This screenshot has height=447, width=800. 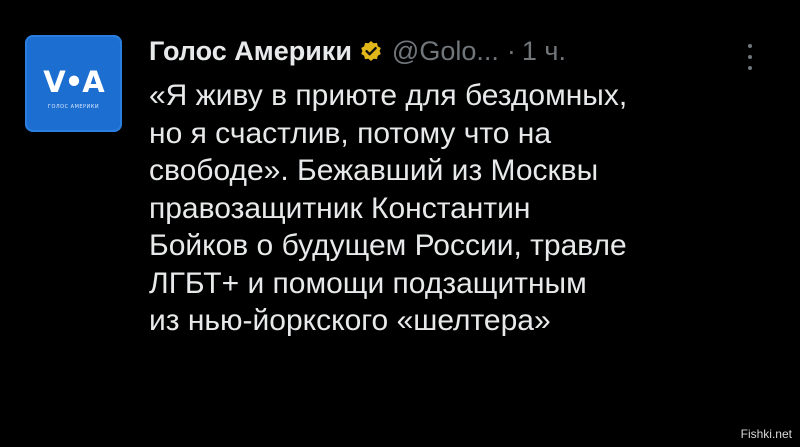 I want to click on more-options-icon, so click(x=750, y=57).